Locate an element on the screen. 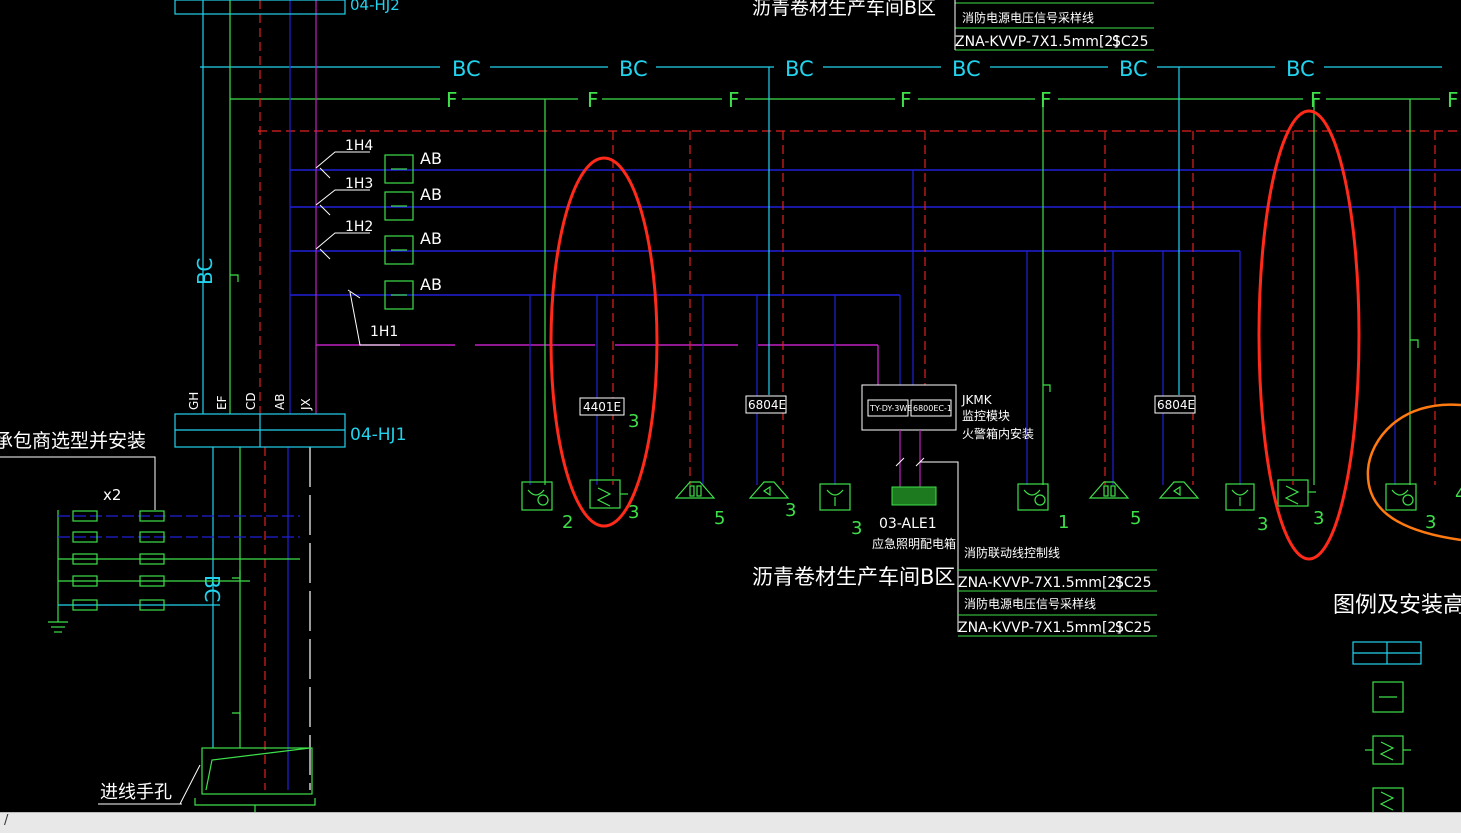 The height and width of the screenshot is (833, 1461). device-count: 4 is located at coordinates (1458, 494).